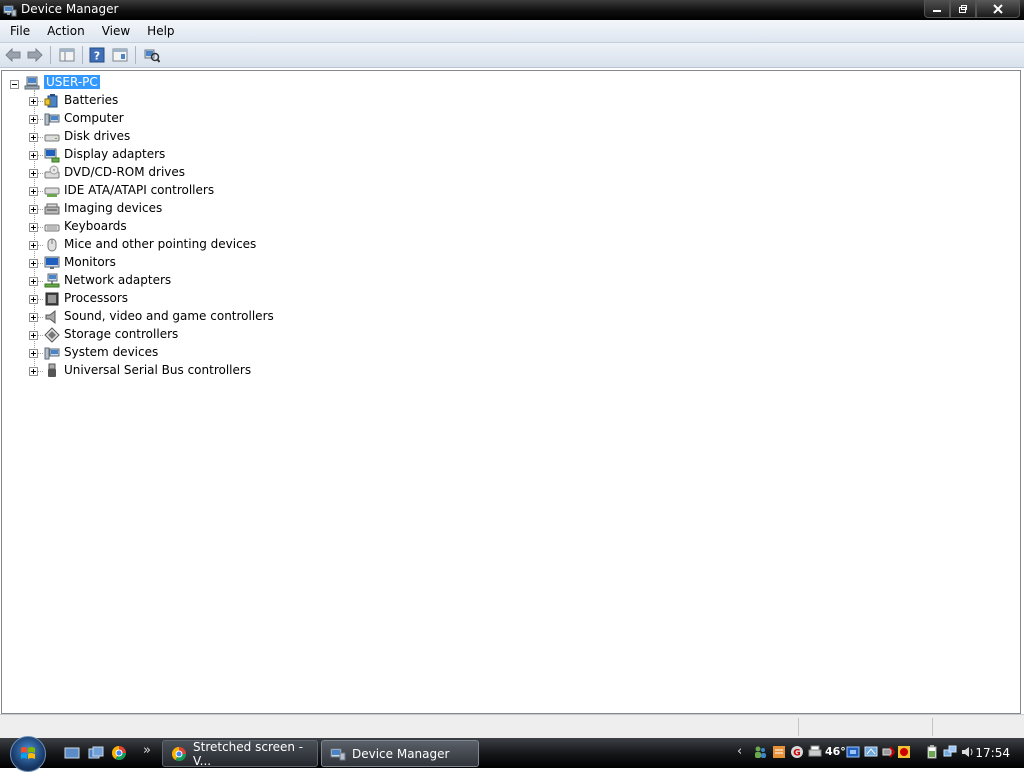 This screenshot has height=774, width=1024. What do you see at coordinates (992, 753) in the screenshot?
I see `taskbar-clock: 17:54` at bounding box center [992, 753].